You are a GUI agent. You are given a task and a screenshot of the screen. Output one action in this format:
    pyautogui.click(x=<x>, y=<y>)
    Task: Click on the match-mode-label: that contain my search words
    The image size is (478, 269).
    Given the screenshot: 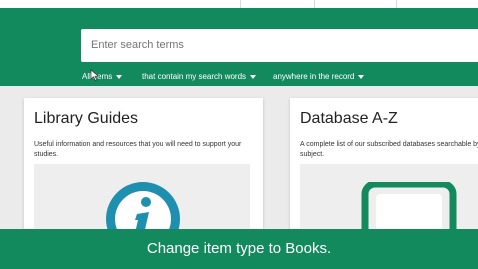 What is the action you would take?
    pyautogui.click(x=194, y=76)
    